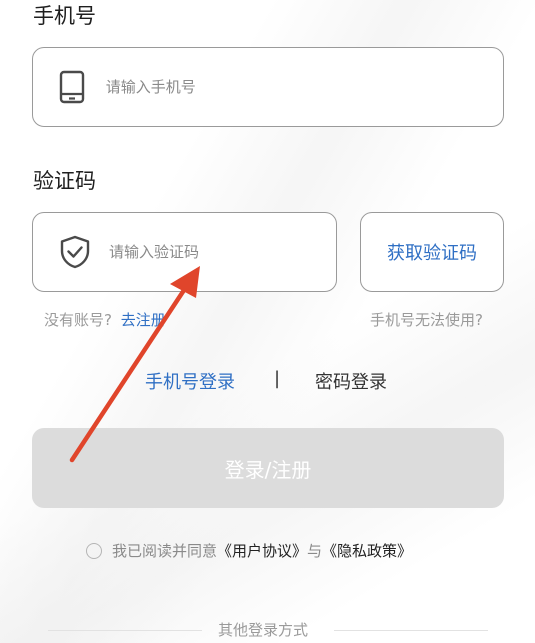 This screenshot has width=535, height=643. What do you see at coordinates (125, 630) in the screenshot?
I see `divider-left` at bounding box center [125, 630].